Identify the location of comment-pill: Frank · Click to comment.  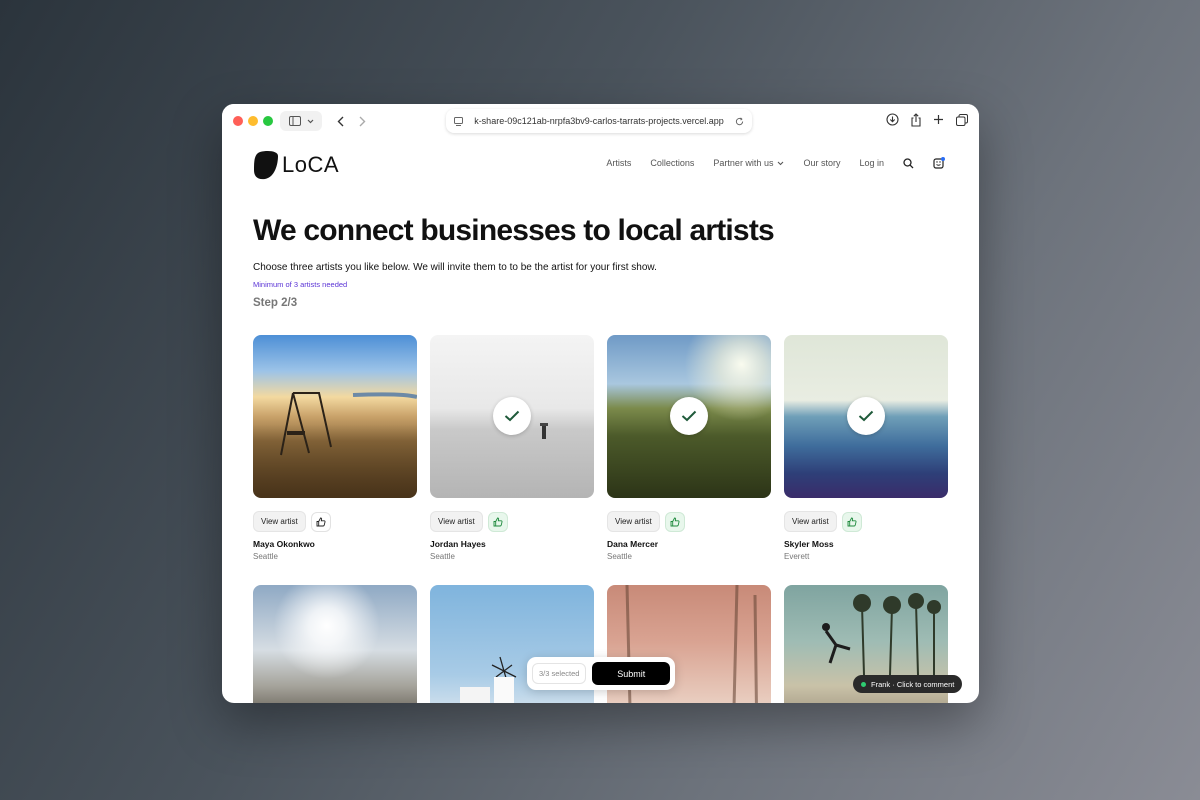
(908, 684).